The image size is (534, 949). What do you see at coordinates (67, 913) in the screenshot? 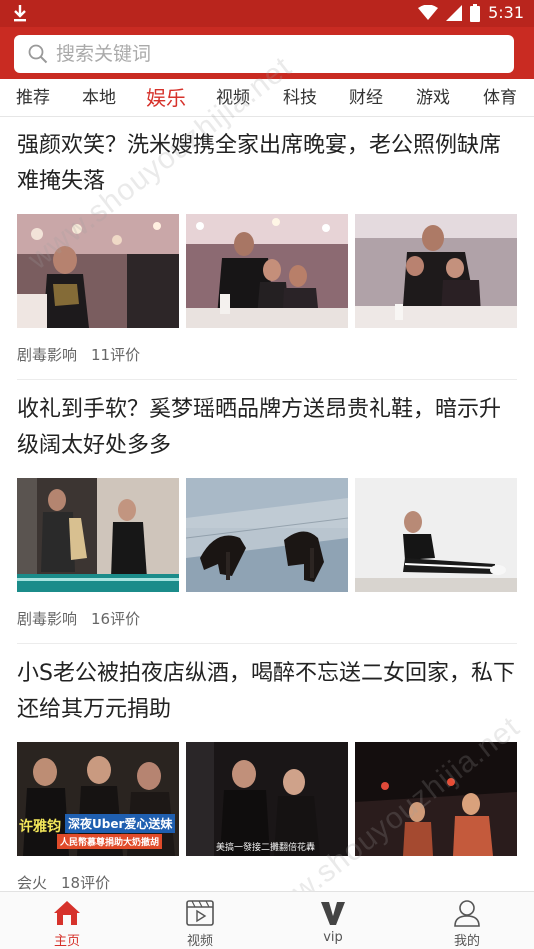
I see `home-icon` at bounding box center [67, 913].